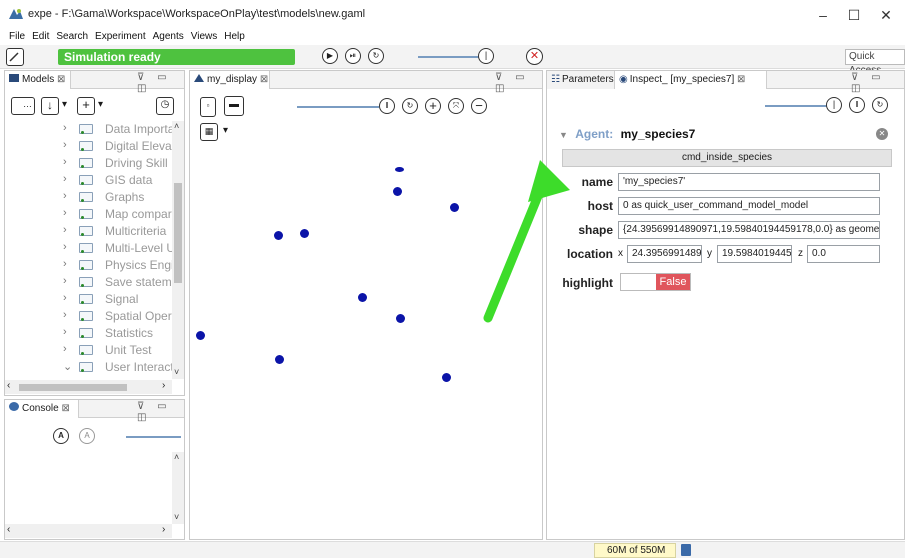 This screenshot has width=905, height=558. I want to click on host-field: 0 as quick_user_command_model_model, so click(749, 206).